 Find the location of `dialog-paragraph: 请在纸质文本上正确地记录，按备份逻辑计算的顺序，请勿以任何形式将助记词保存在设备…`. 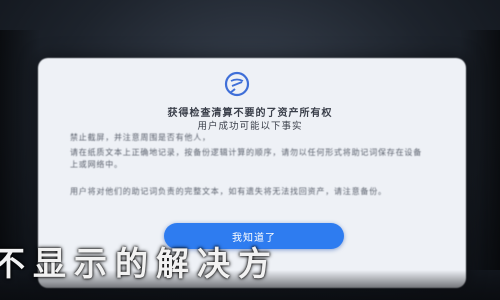

dialog-paragraph: 请在纸质文本上正确地记录，按备份逻辑计算的顺序，请勿以任何形式将助记词保存在设备… is located at coordinates (246, 158).